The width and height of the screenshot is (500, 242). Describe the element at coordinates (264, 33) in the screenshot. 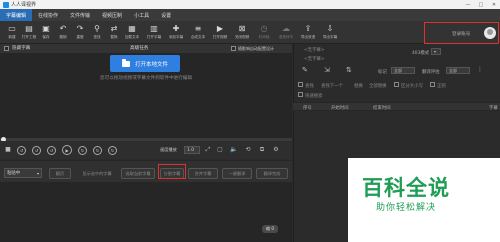

I see `toolbar-timeline-button: ◷ 时间轴` at that location.